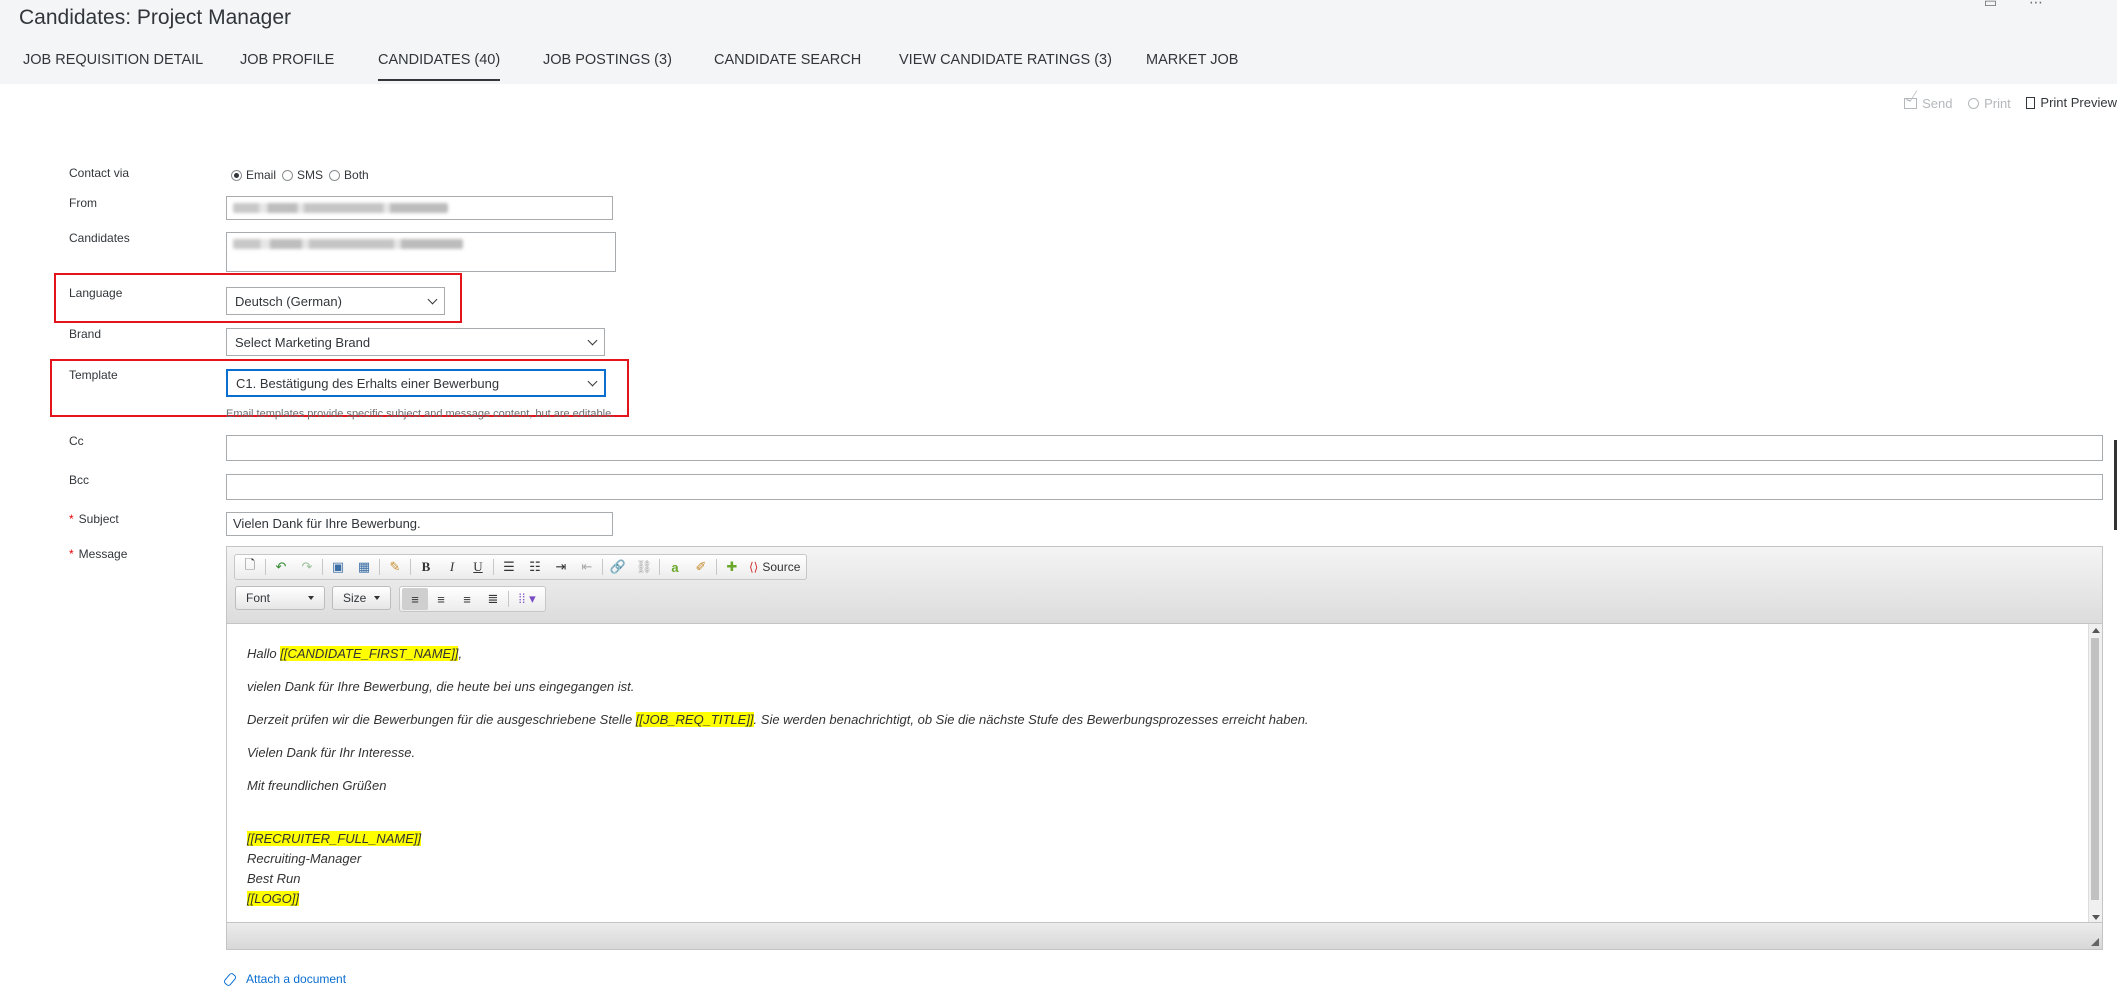 The height and width of the screenshot is (995, 2117). I want to click on scroll-down-icon, so click(2096, 917).